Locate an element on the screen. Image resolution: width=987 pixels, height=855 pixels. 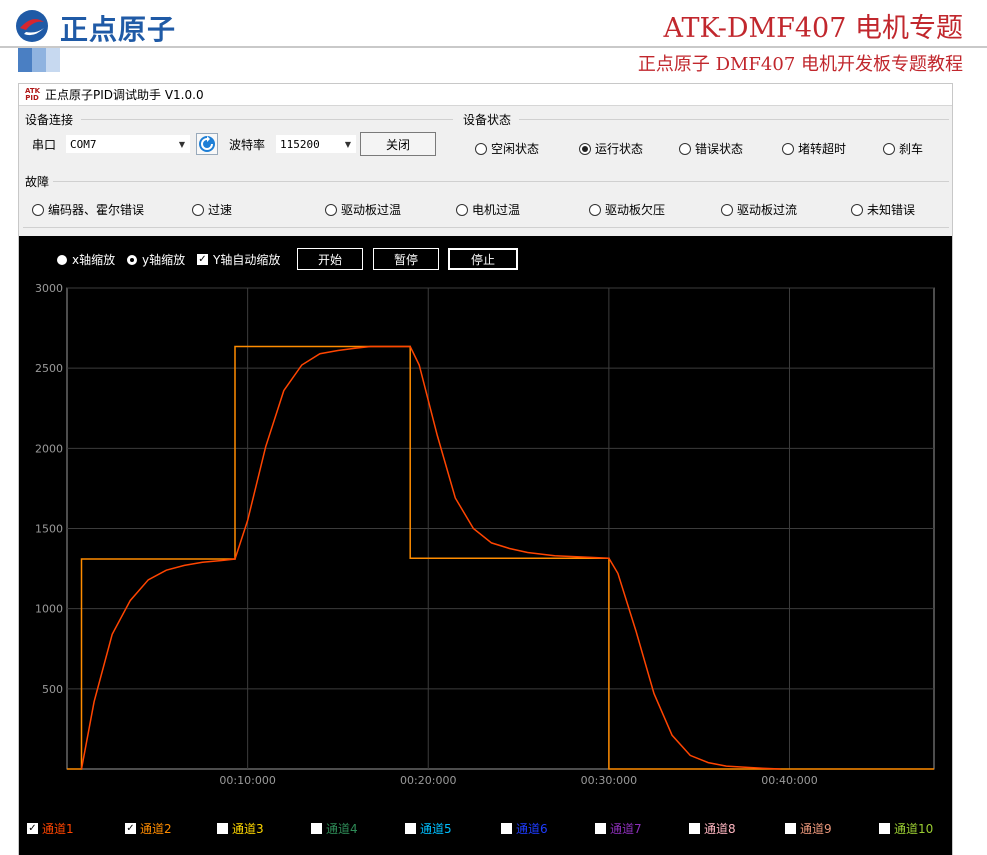
device-state-option: 运行状态 is located at coordinates (611, 148).